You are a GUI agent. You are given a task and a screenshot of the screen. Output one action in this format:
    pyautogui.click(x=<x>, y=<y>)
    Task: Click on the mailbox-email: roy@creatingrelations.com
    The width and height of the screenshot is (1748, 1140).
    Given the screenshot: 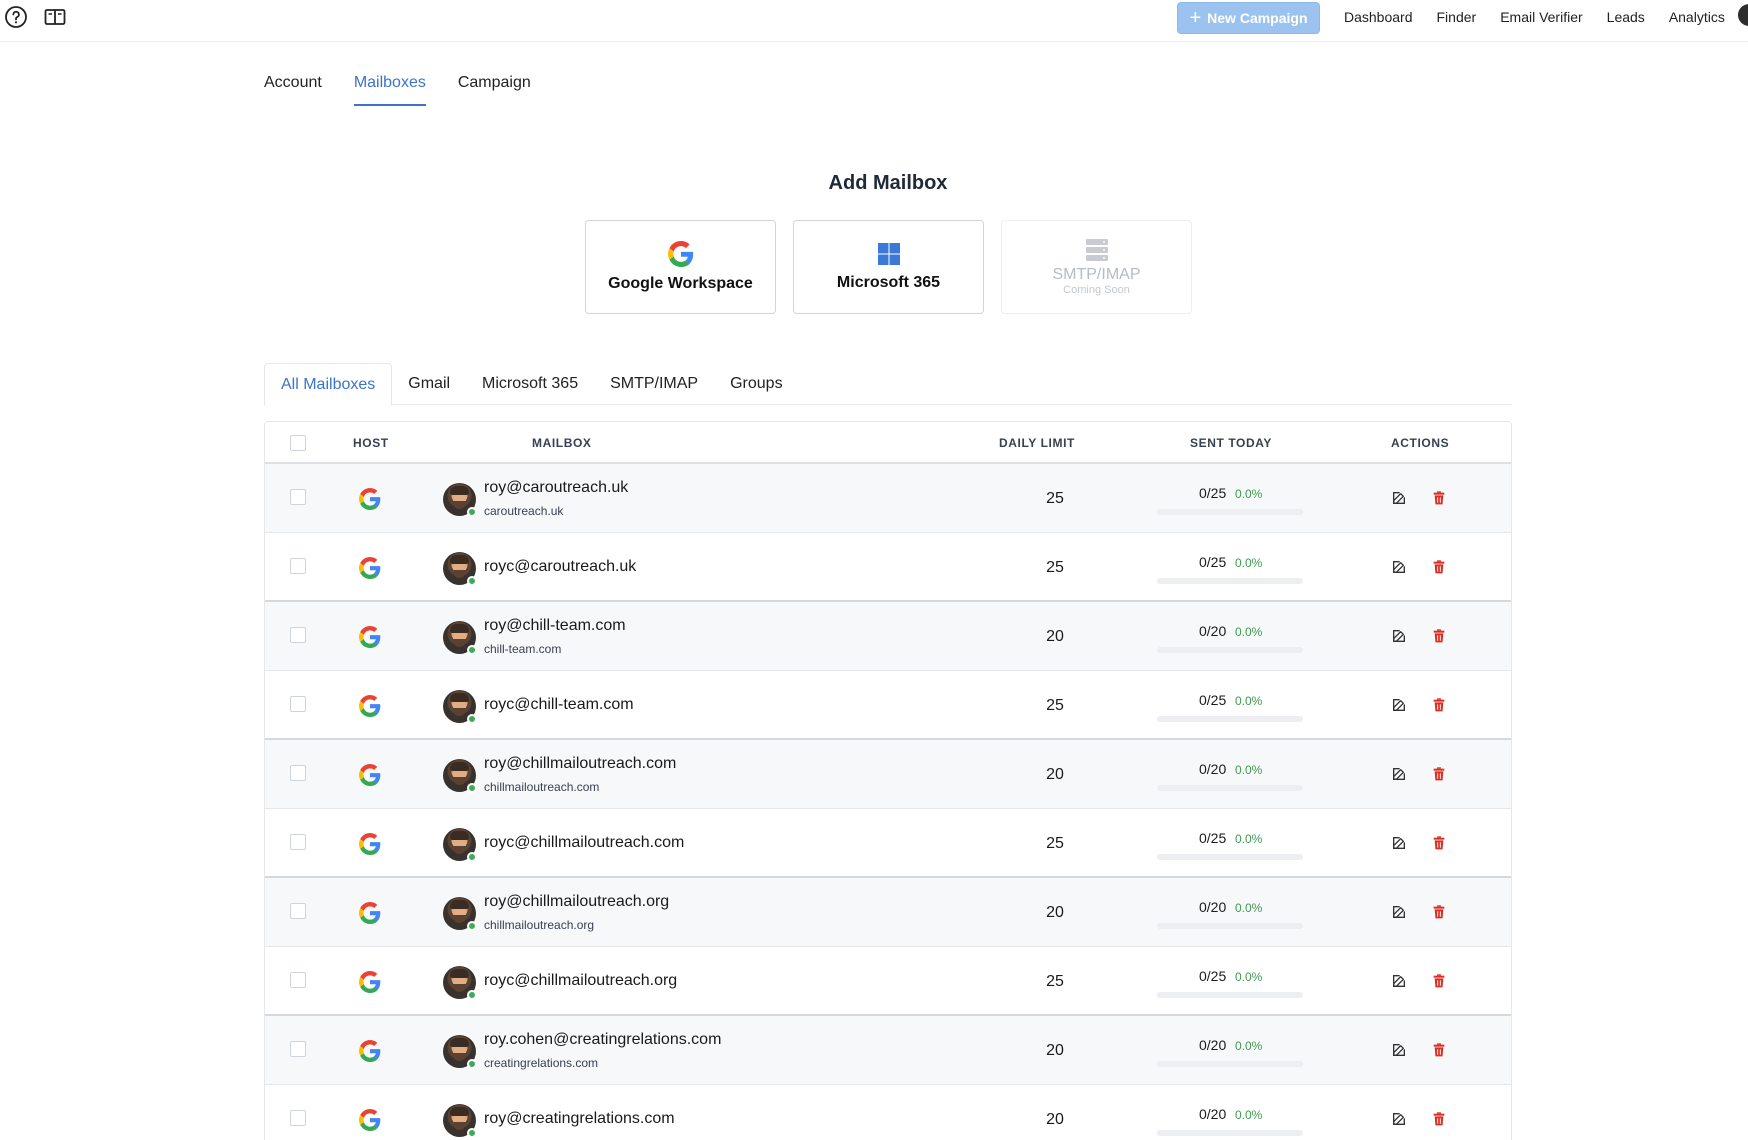 What is the action you would take?
    pyautogui.click(x=579, y=1119)
    